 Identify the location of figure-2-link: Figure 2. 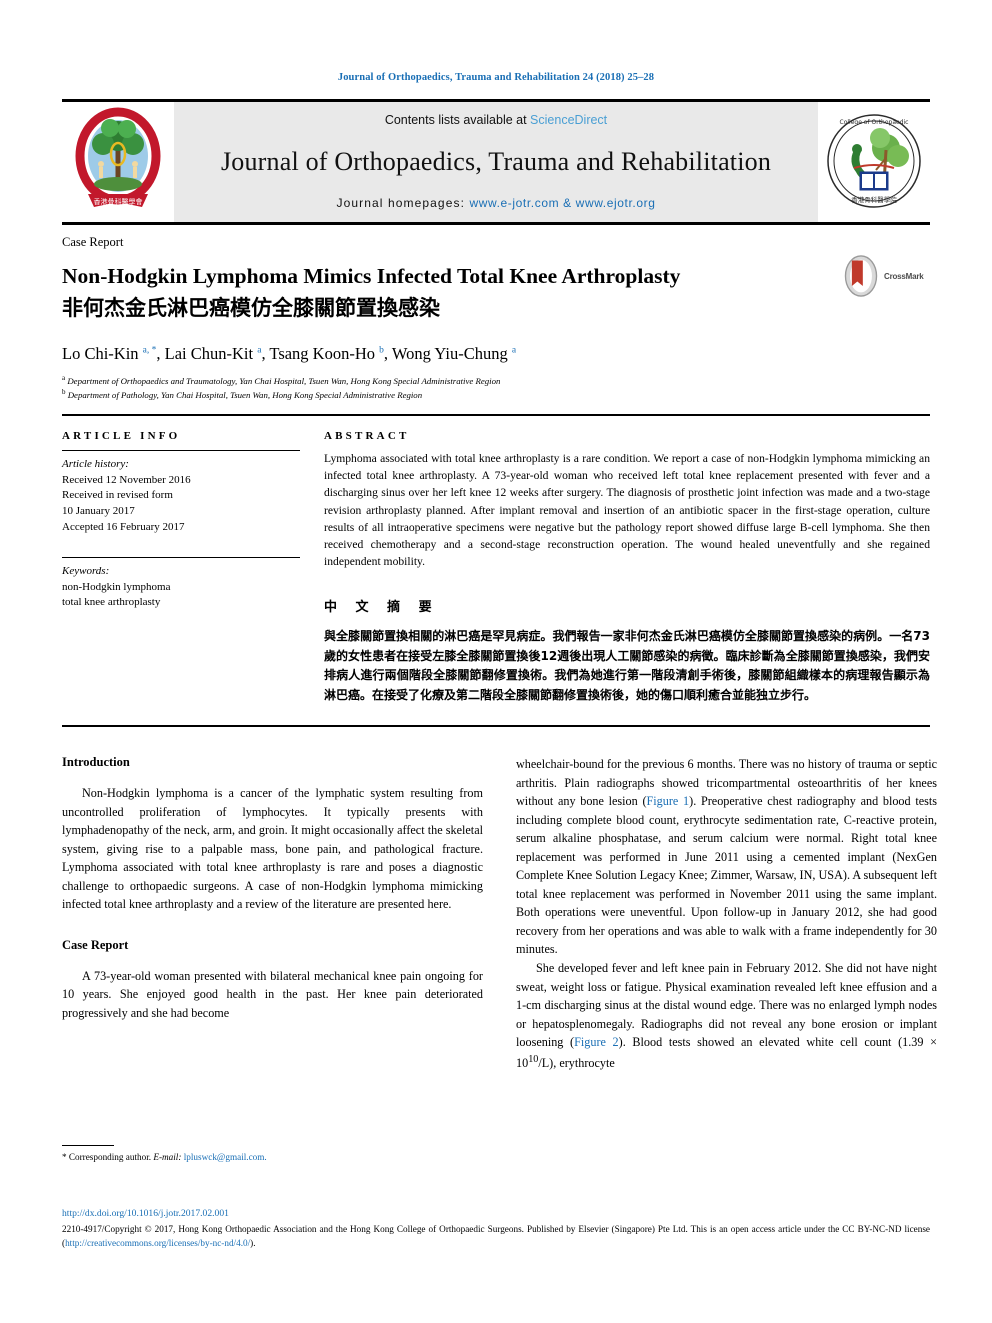
(596, 1042).